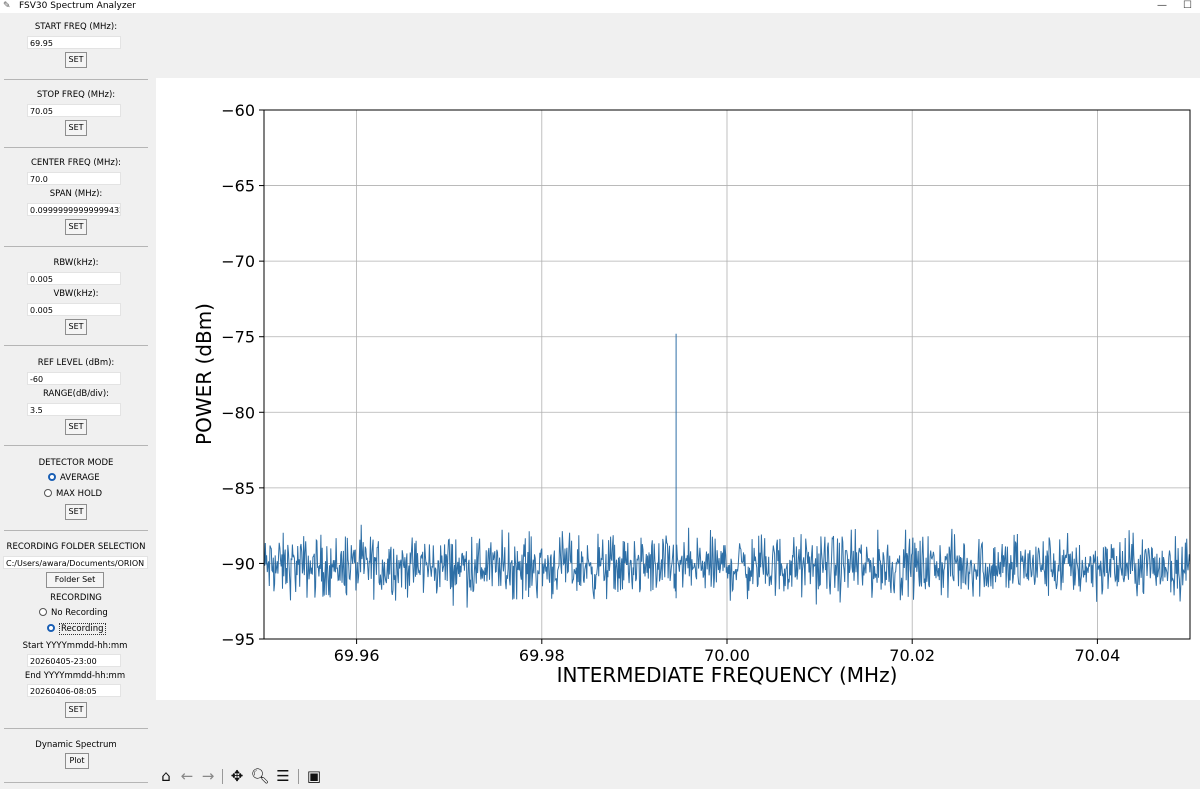 The image size is (1200, 789). What do you see at coordinates (208, 776) in the screenshot?
I see `forward-icon: →` at bounding box center [208, 776].